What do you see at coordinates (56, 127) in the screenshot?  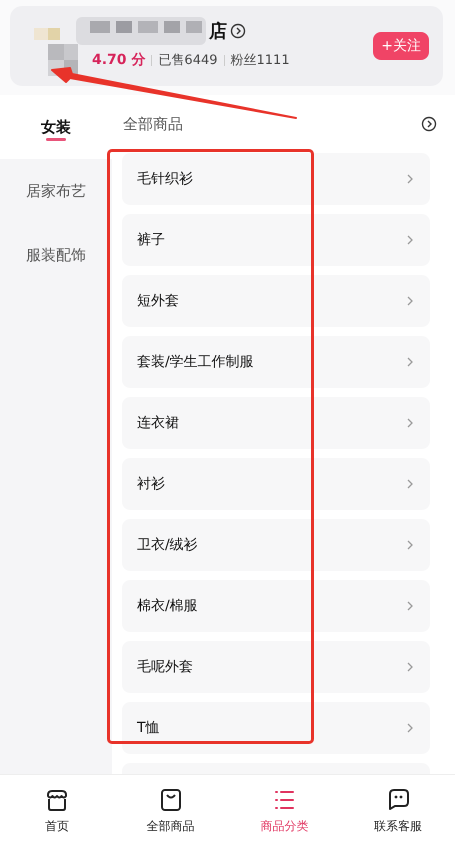 I see `sidebar-item: 女装` at bounding box center [56, 127].